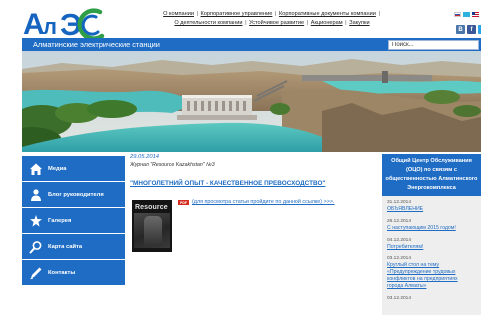 This screenshot has height=315, width=481. Describe the element at coordinates (153, 231) in the screenshot. I see `cover-figure` at that location.